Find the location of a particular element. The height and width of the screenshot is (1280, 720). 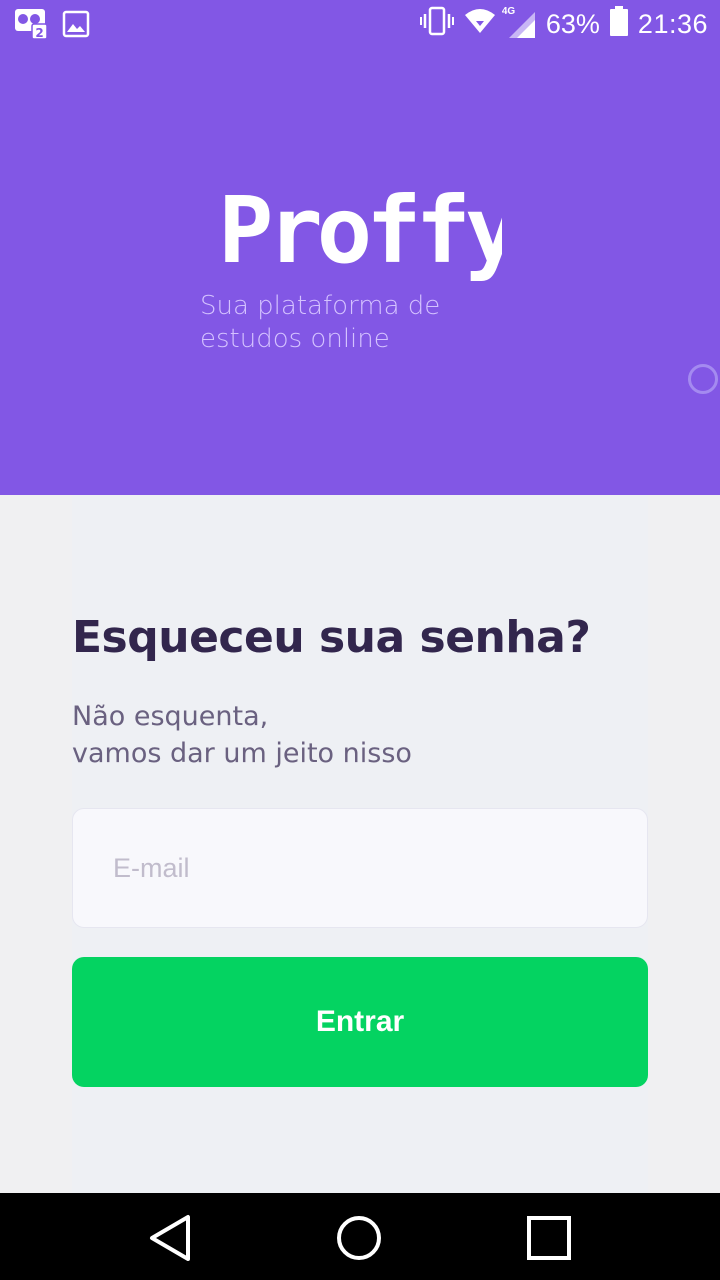

recents-button is located at coordinates (549, 1238).